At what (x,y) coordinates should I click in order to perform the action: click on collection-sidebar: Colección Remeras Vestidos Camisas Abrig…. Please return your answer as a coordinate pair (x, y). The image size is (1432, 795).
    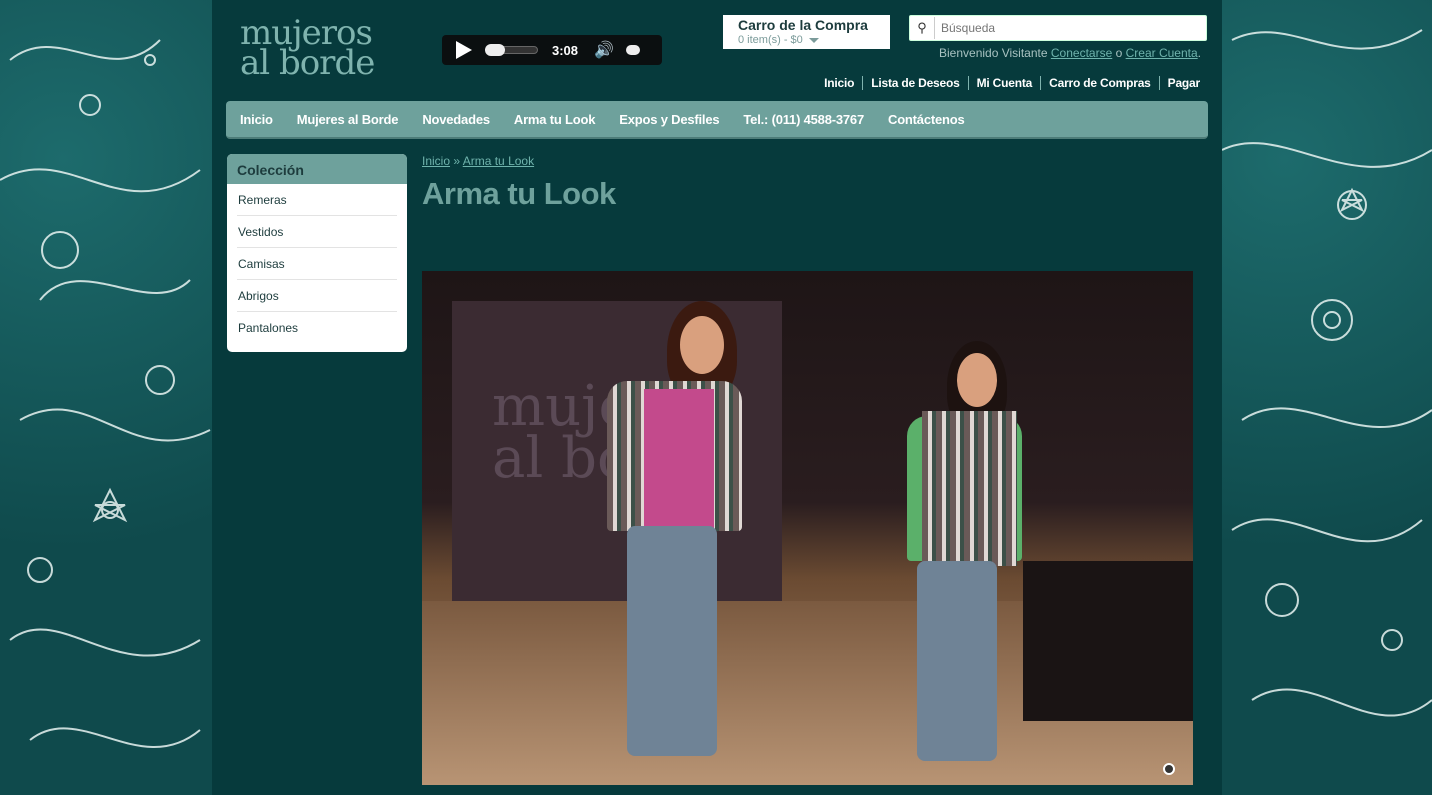
    Looking at the image, I should click on (317, 253).